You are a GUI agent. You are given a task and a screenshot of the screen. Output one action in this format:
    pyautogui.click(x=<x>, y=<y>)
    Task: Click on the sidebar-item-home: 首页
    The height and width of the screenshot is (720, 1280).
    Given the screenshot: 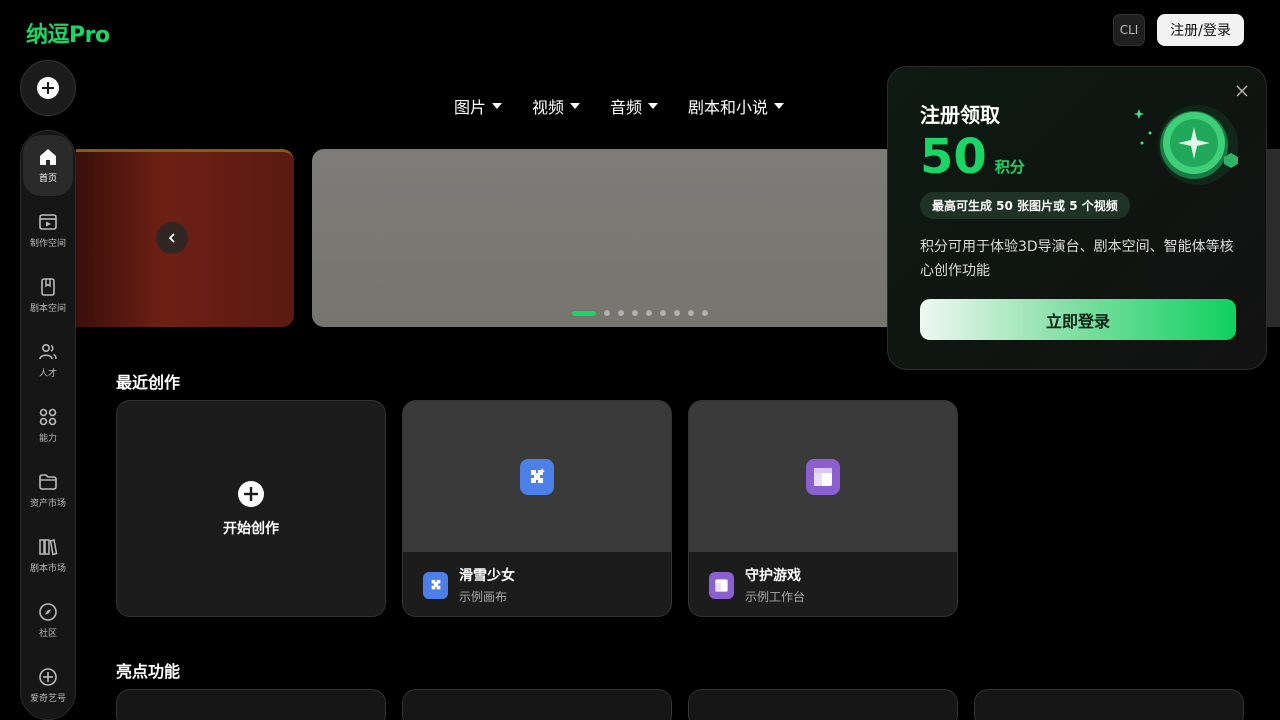 What is the action you would take?
    pyautogui.click(x=48, y=165)
    